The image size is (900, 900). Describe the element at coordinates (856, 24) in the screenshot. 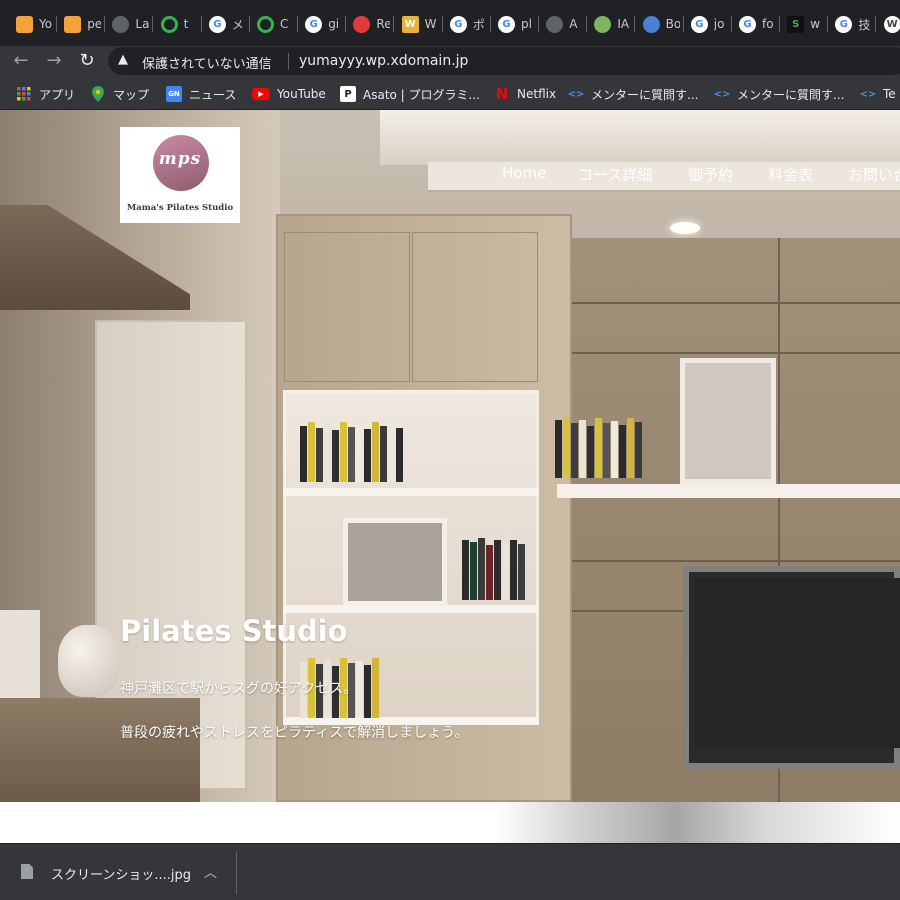

I see `browser-tab: G技` at that location.